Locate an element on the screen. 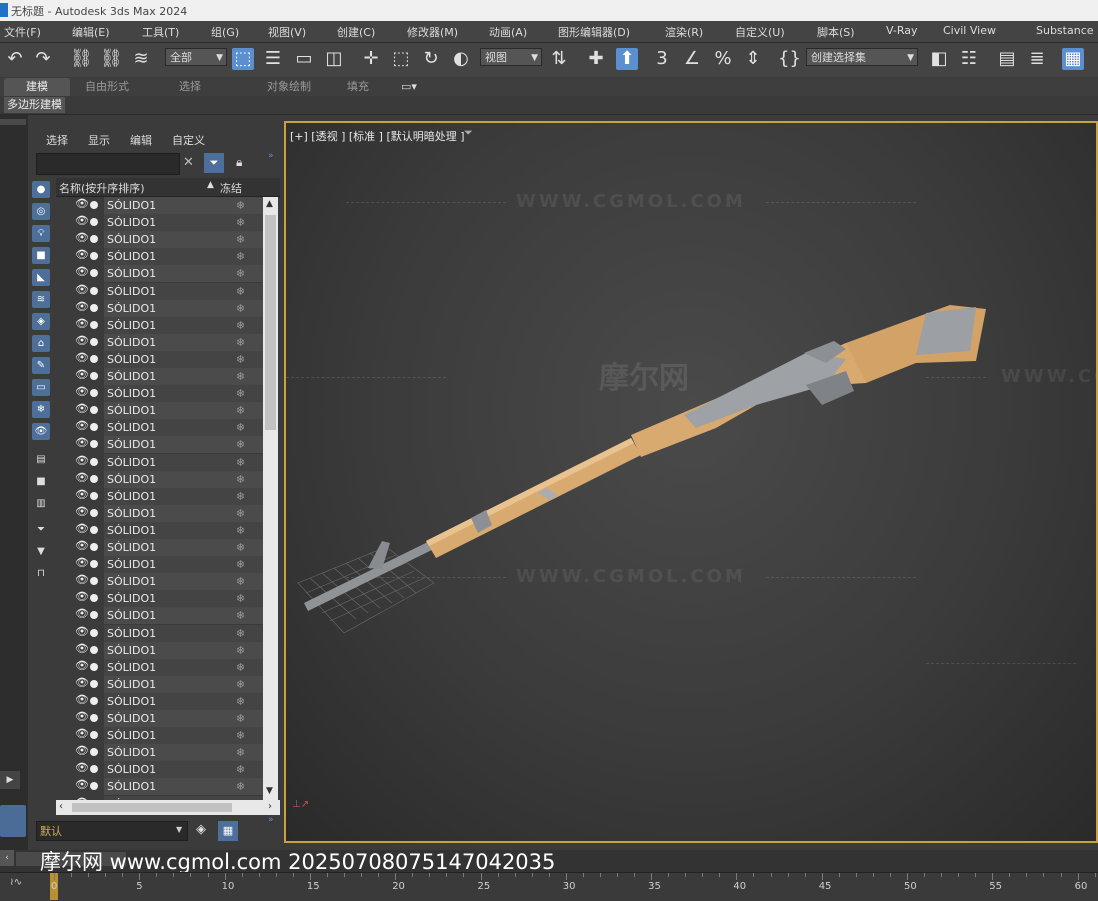 The image size is (1098, 901). horizontal-scrollbar: ‹ › is located at coordinates (168, 807).